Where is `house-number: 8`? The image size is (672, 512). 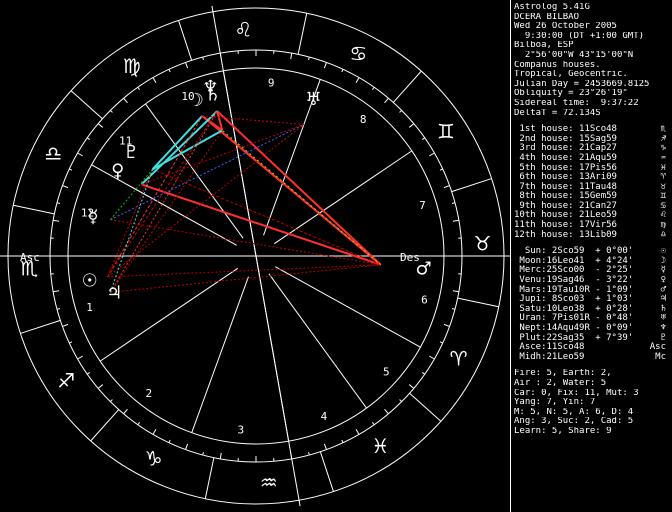
house-number: 8 is located at coordinates (363, 119).